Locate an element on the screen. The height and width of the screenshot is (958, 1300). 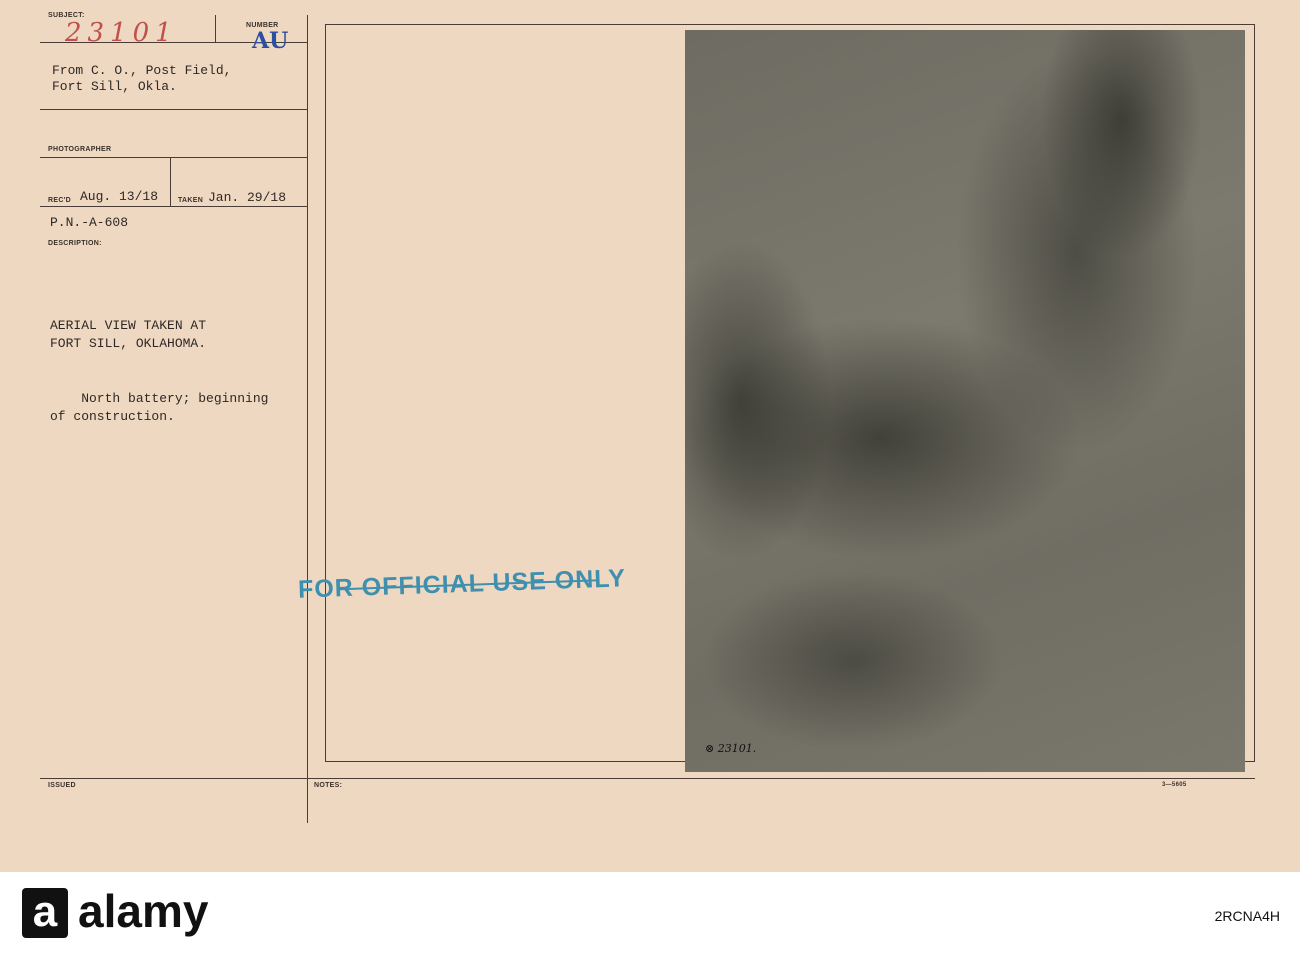
notes-label: NOTES: is located at coordinates (328, 785).